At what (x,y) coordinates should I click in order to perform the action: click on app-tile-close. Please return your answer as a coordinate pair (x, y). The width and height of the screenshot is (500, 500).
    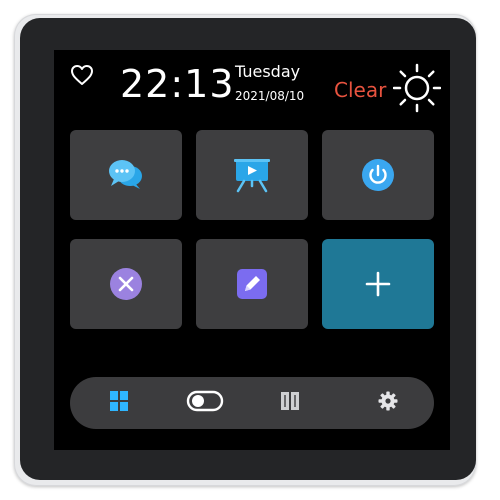
    Looking at the image, I should click on (126, 284).